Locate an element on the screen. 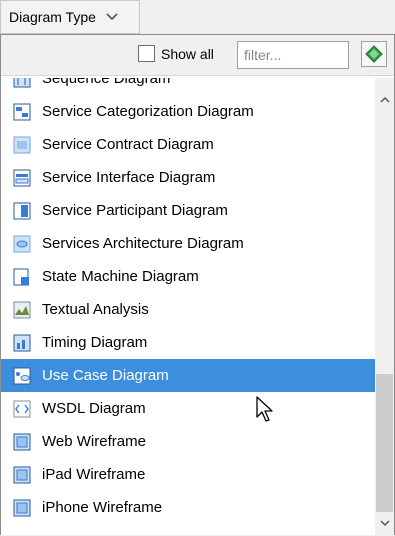 The height and width of the screenshot is (536, 395). service-contract-icon is located at coordinates (22, 144).